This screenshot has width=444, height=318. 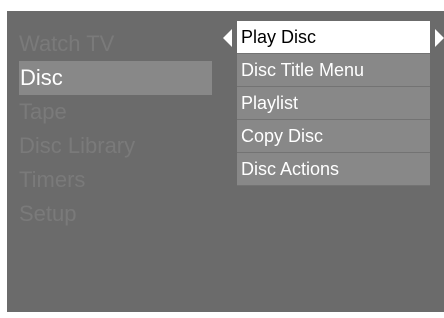 I want to click on sub-menu-item-copy-disc: Copy Disc, so click(x=333, y=136).